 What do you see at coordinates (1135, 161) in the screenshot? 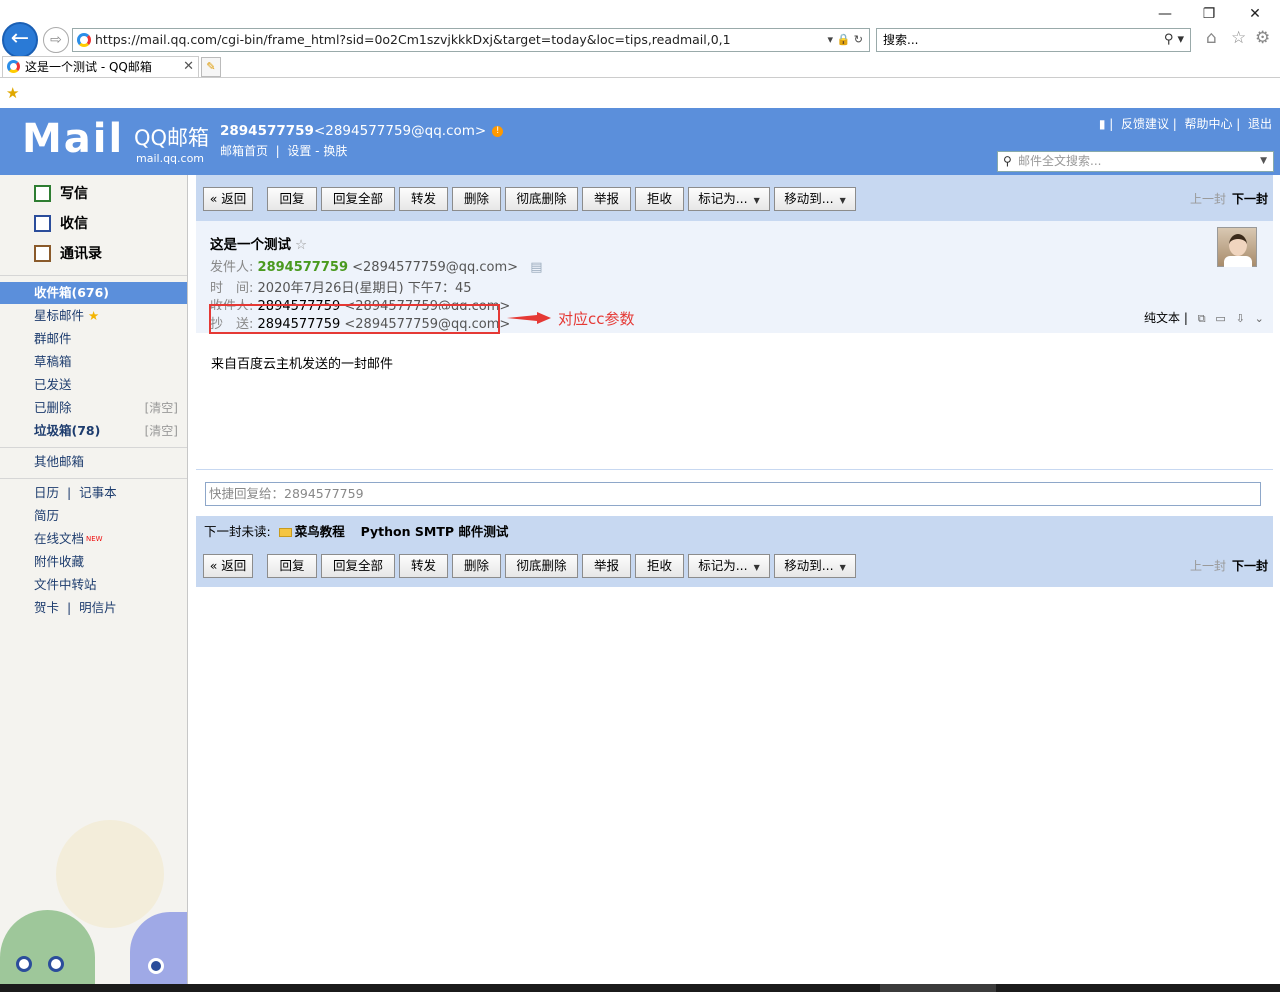
I see `fulltext-search-input: ⚲ 邮件全文搜索... ▼` at bounding box center [1135, 161].